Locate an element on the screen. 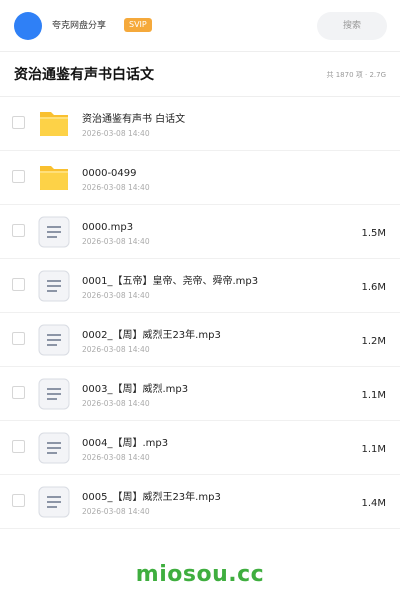 The width and height of the screenshot is (400, 600). file-size: 1.6M is located at coordinates (373, 287).